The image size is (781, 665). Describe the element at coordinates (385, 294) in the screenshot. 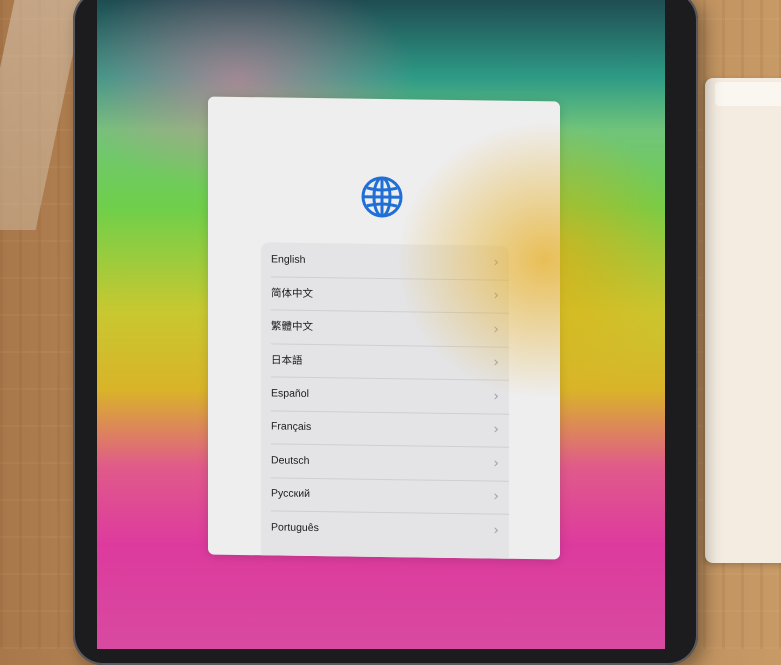

I see `language-row-simplified-chinese: 简体中文 ›` at that location.